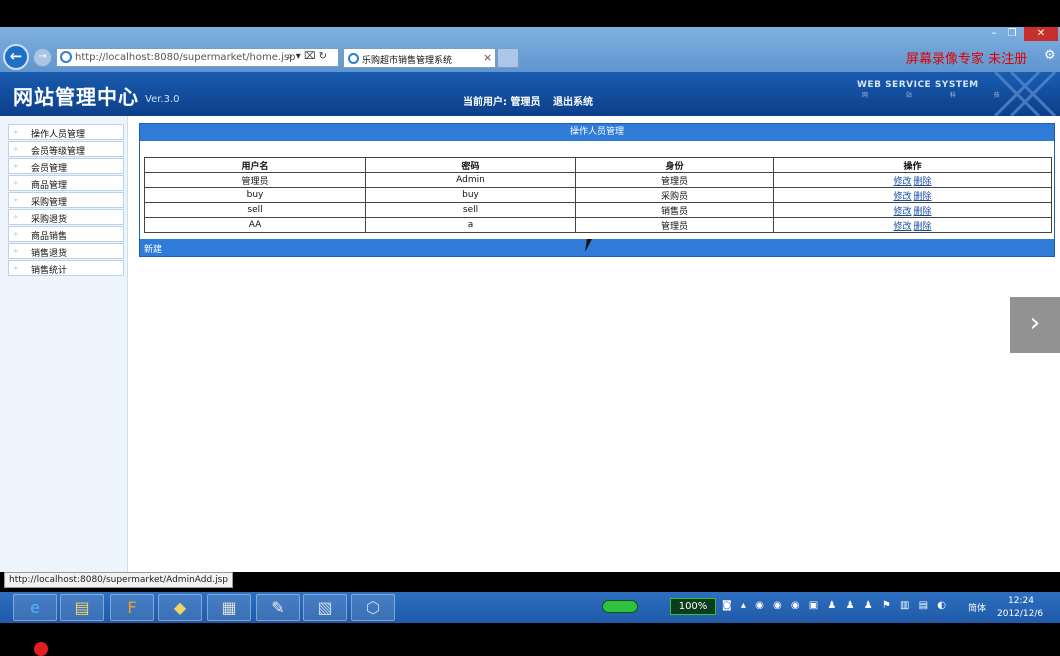 The width and height of the screenshot is (1060, 656). Describe the element at coordinates (597, 132) in the screenshot. I see `panel-title: 操作人员管理` at that location.